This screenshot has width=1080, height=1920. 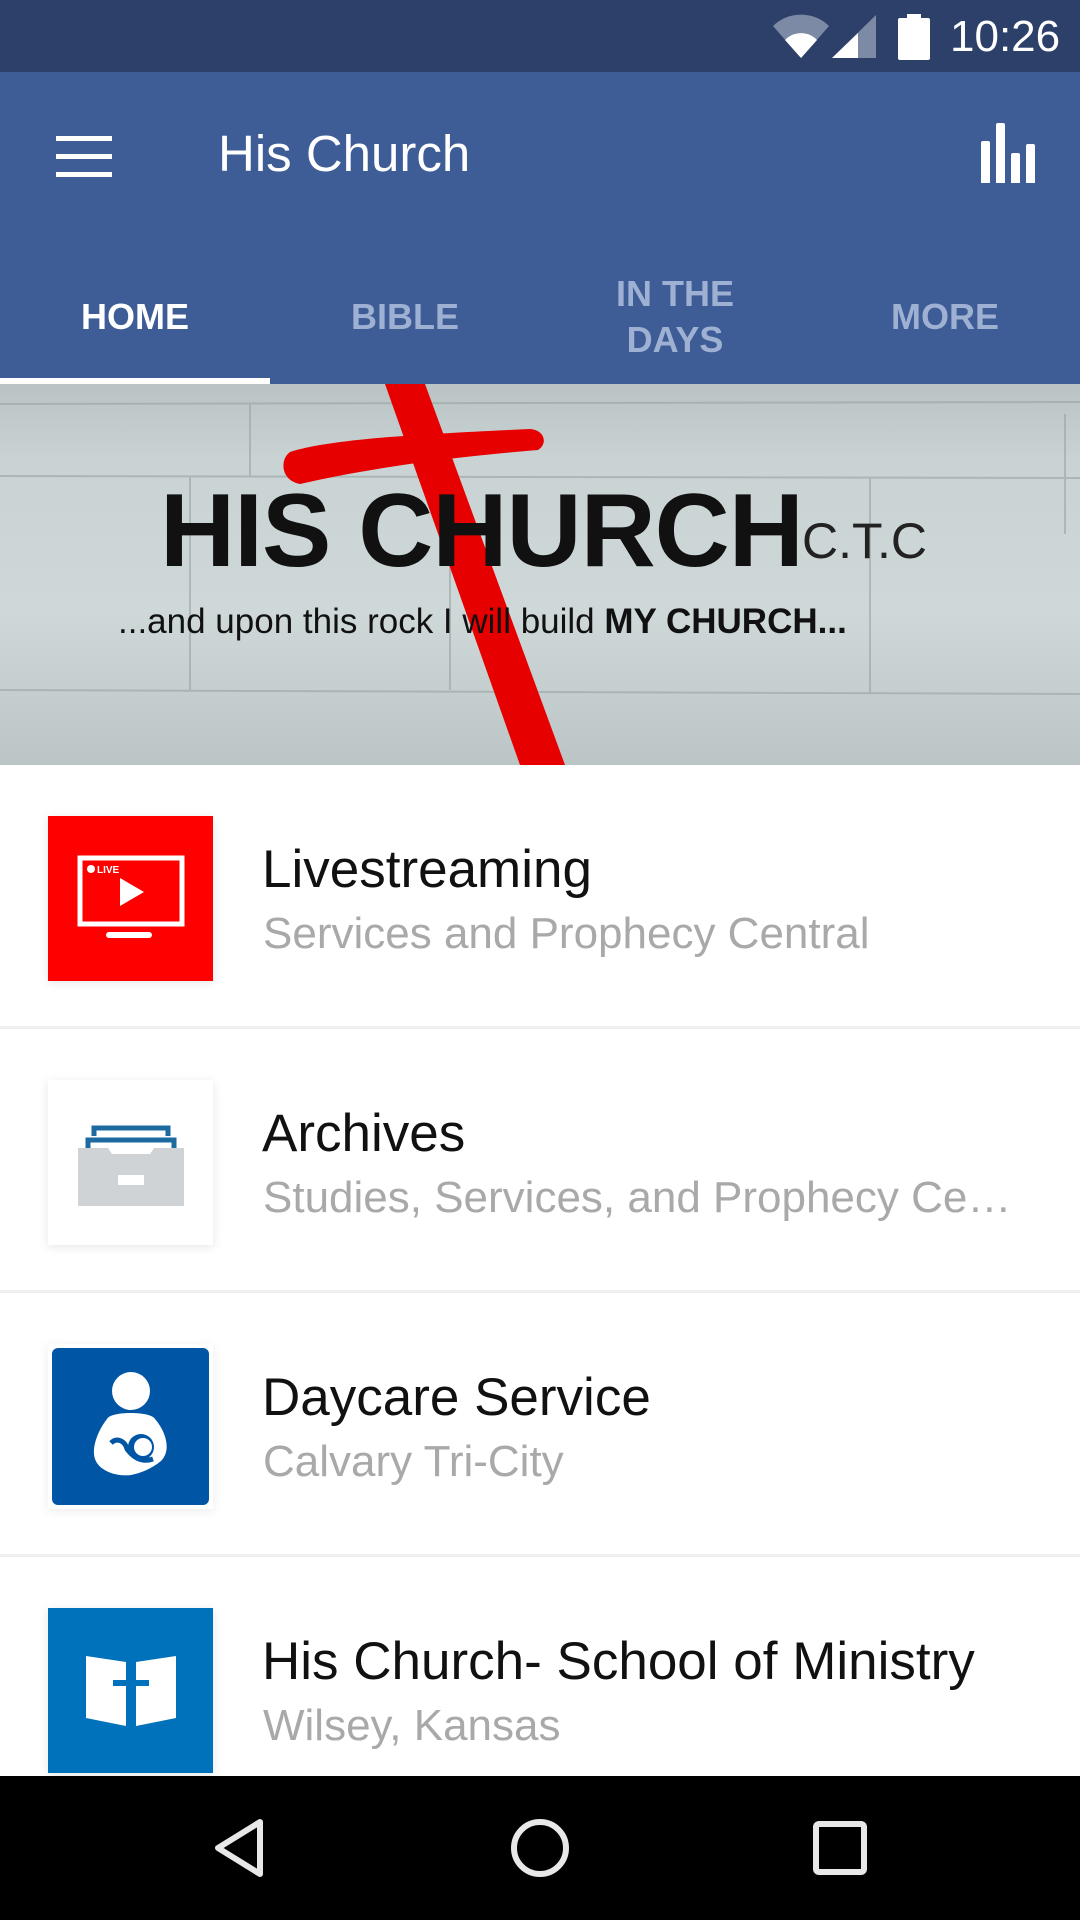 What do you see at coordinates (427, 869) in the screenshot?
I see `list-item-title: Livestreaming` at bounding box center [427, 869].